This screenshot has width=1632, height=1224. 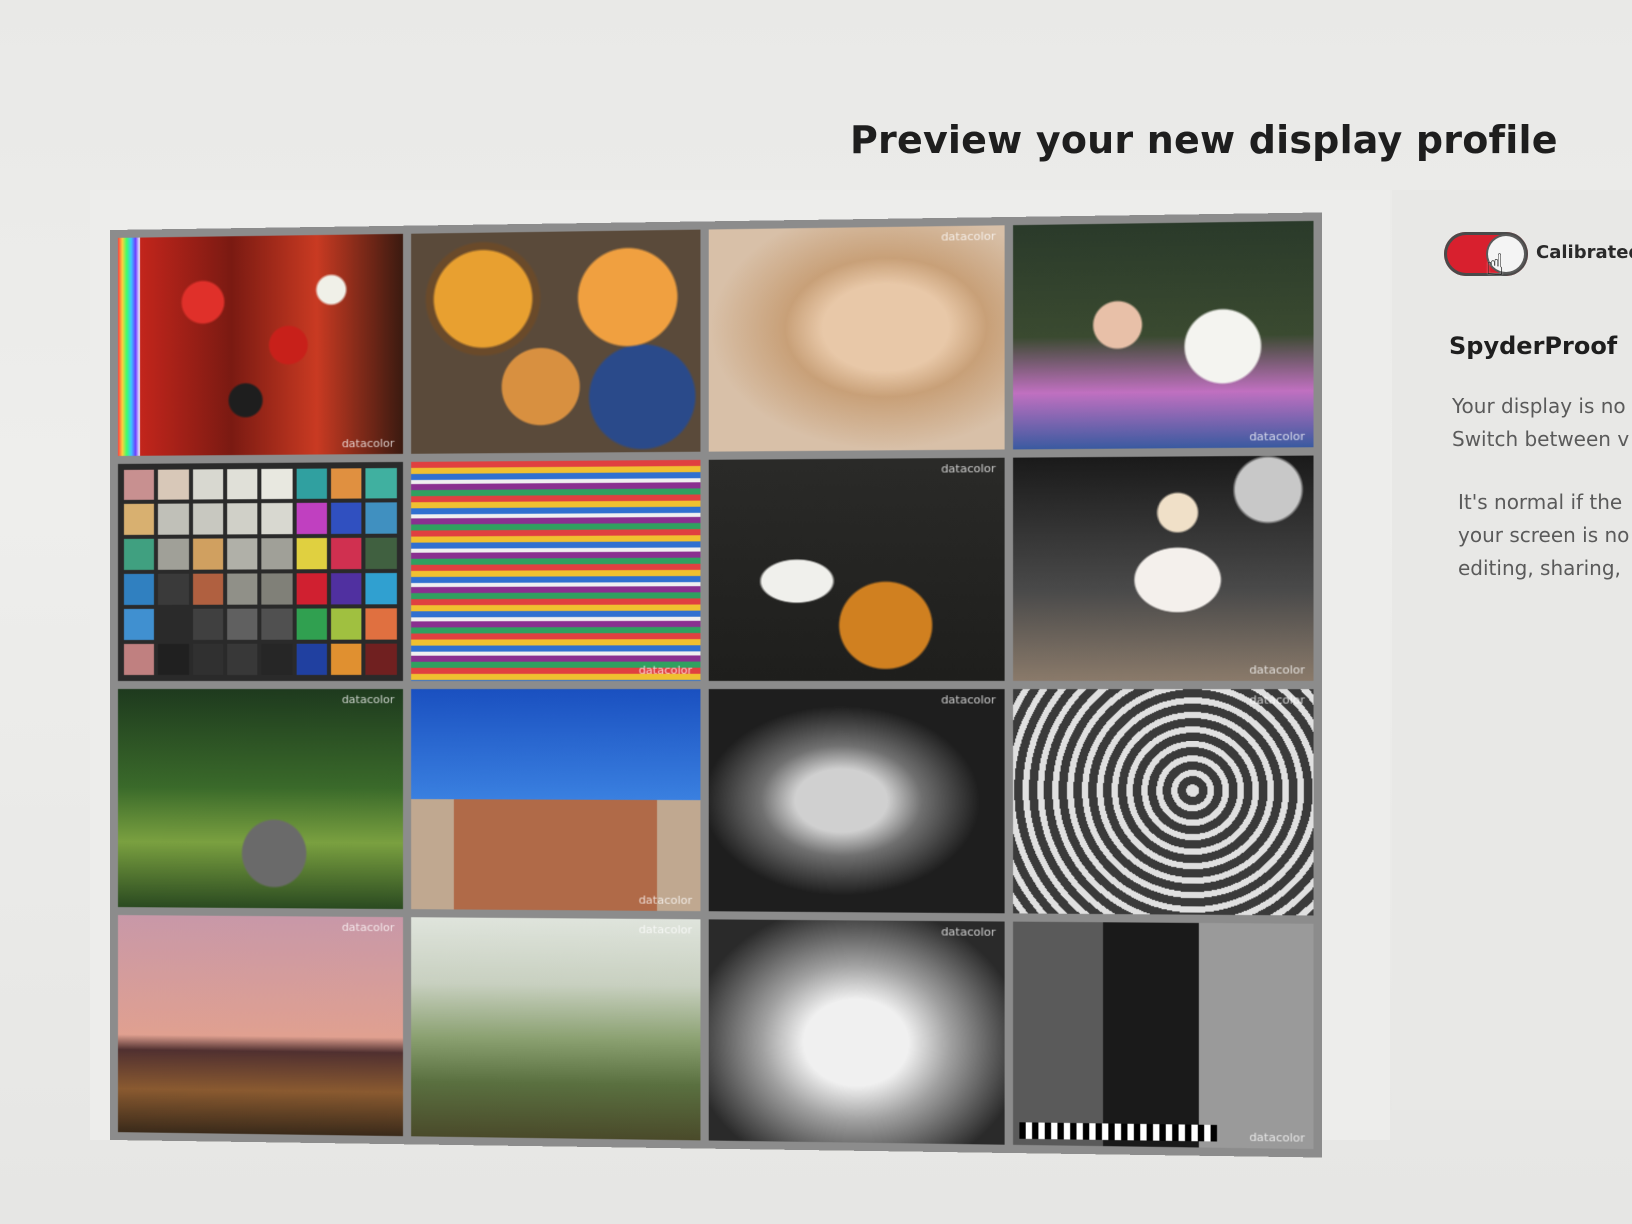 What do you see at coordinates (1495, 265) in the screenshot?
I see `hand-cursor-icon: ☝` at bounding box center [1495, 265].